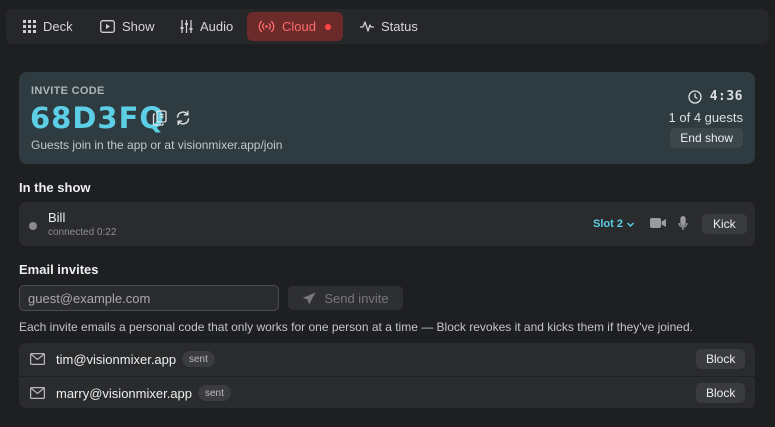 This screenshot has width=775, height=427. I want to click on slot-value: Slot 2, so click(608, 224).